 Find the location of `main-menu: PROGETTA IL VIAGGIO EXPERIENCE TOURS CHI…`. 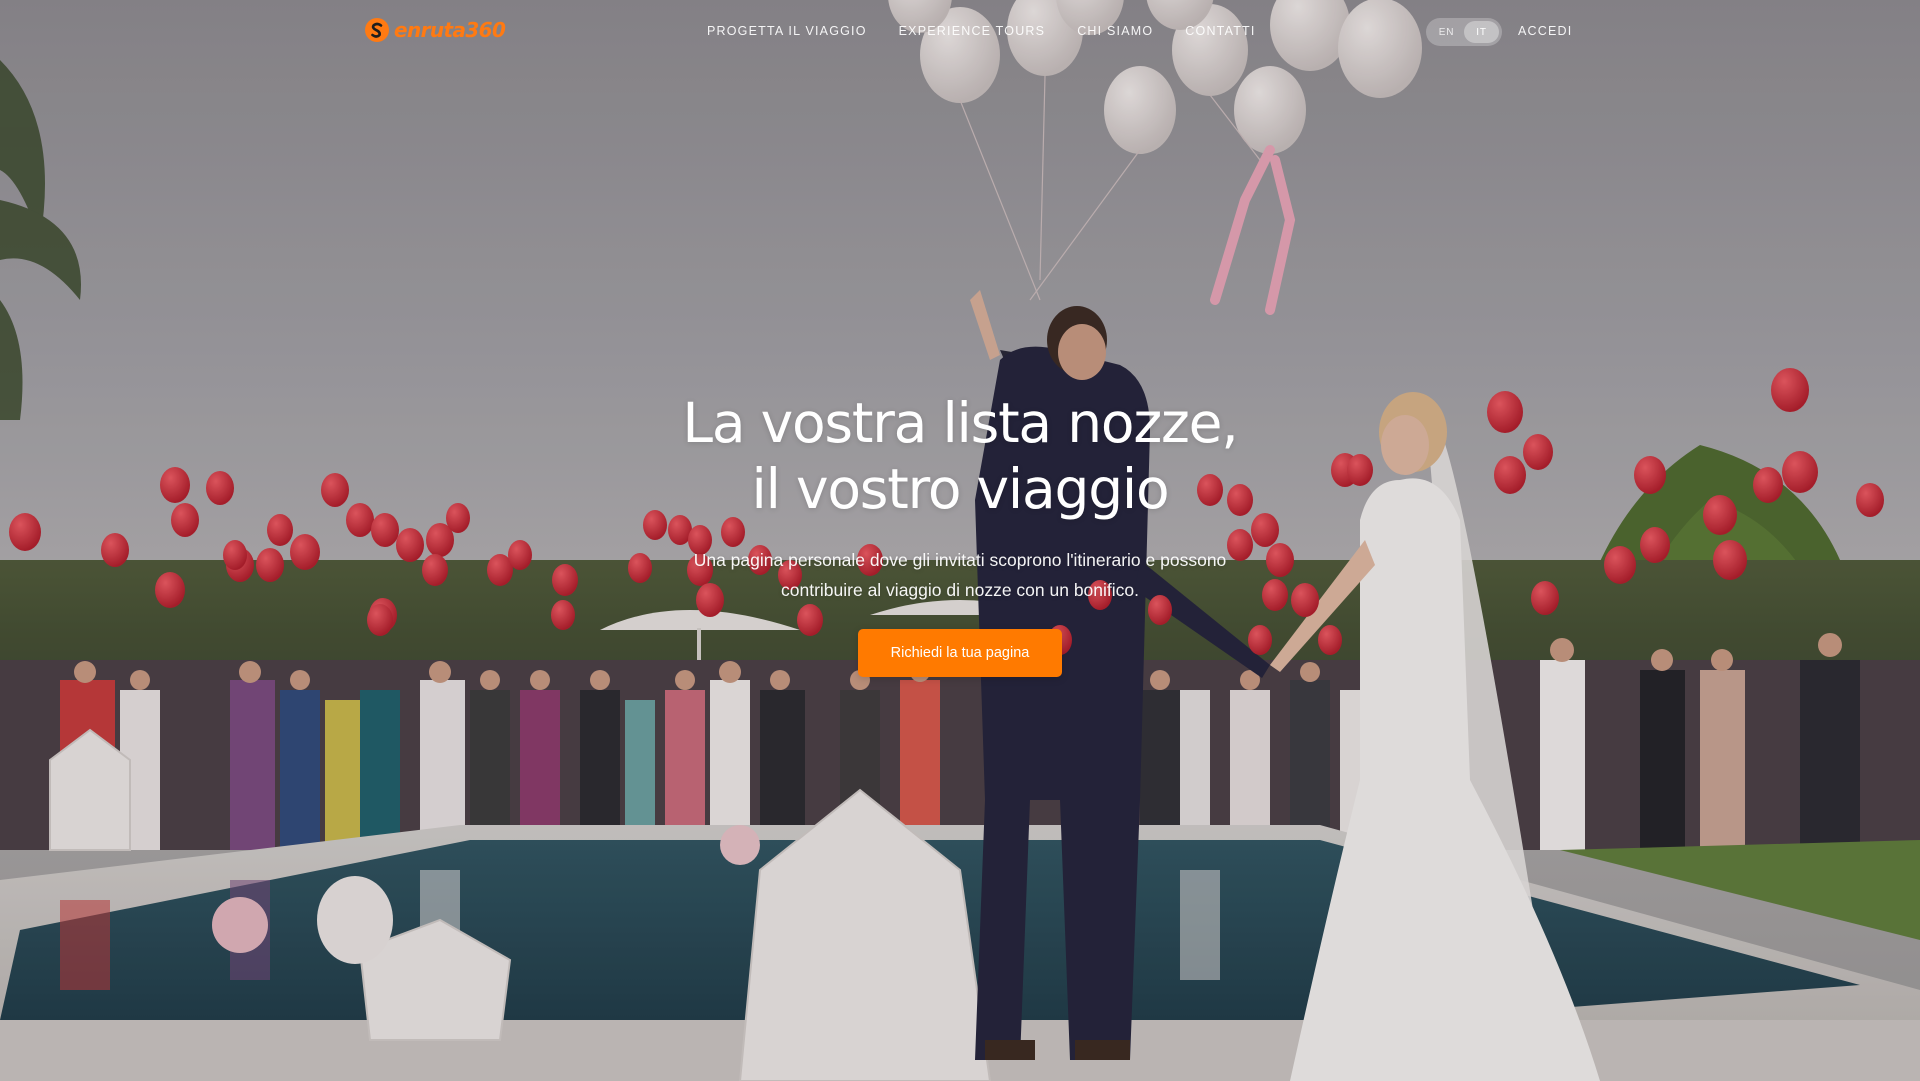

main-menu: PROGETTA IL VIAGGIO EXPERIENCE TOURS CHI… is located at coordinates (981, 31).